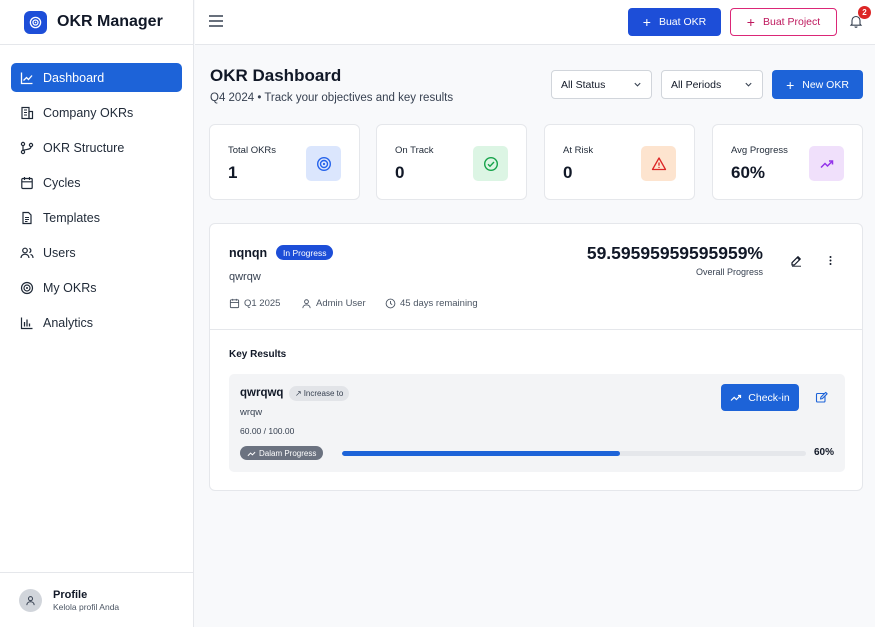  What do you see at coordinates (71, 217) in the screenshot?
I see `sidebar-item-label: Templates` at bounding box center [71, 217].